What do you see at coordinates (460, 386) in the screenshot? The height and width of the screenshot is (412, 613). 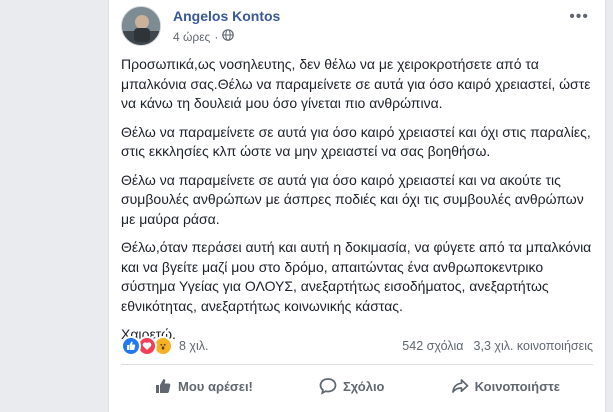 I see `share-arrow-icon` at bounding box center [460, 386].